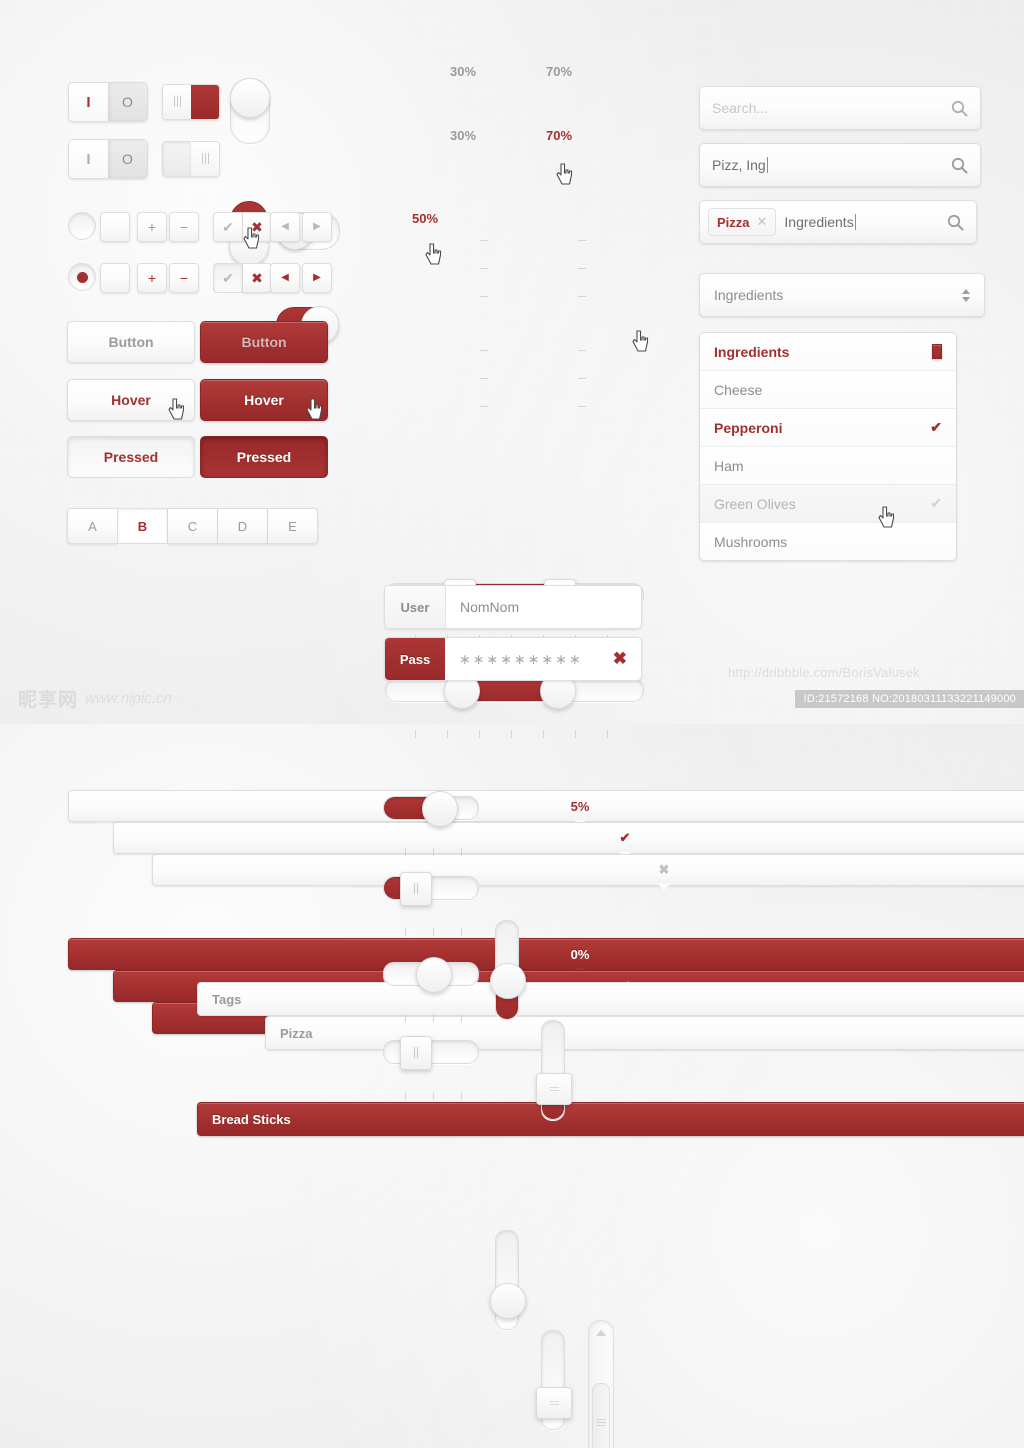 The width and height of the screenshot is (1024, 1448). What do you see at coordinates (742, 222) in the screenshot?
I see `search-token-pizza: Pizza ✕` at bounding box center [742, 222].